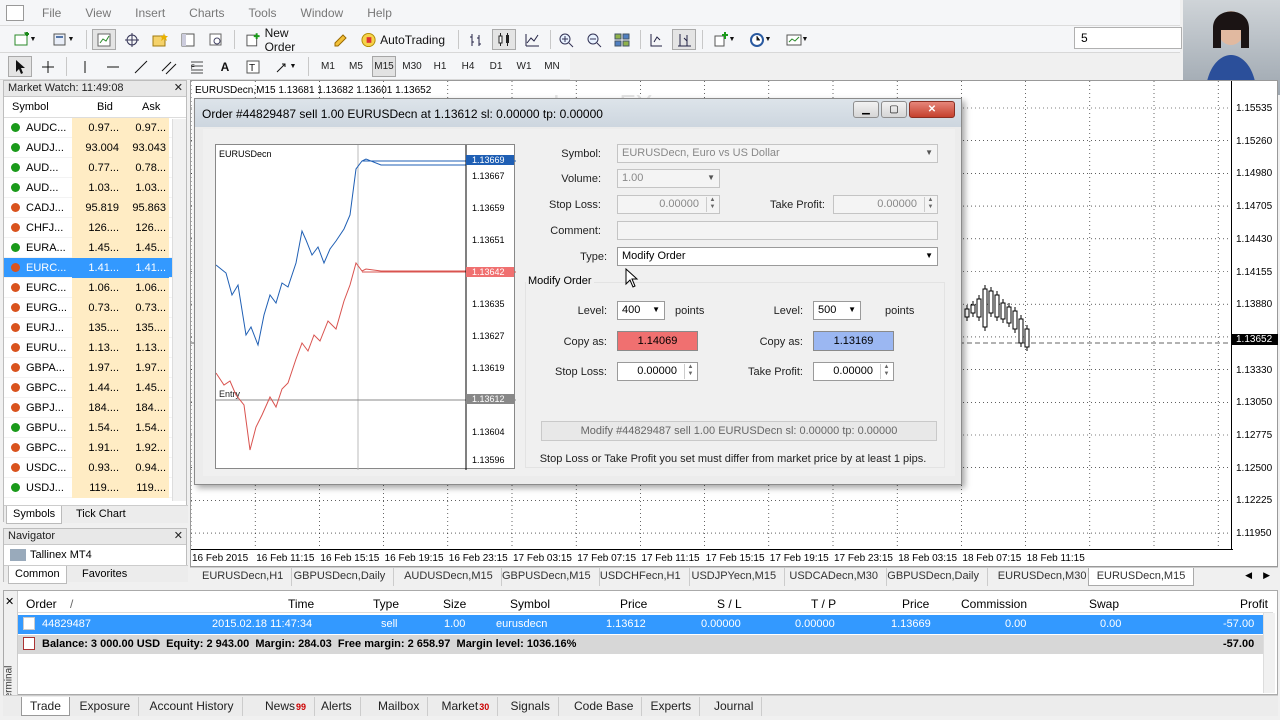 The height and width of the screenshot is (720, 1280). What do you see at coordinates (51, 555) in the screenshot?
I see `navigator-account: Tallinex MT4` at bounding box center [51, 555].